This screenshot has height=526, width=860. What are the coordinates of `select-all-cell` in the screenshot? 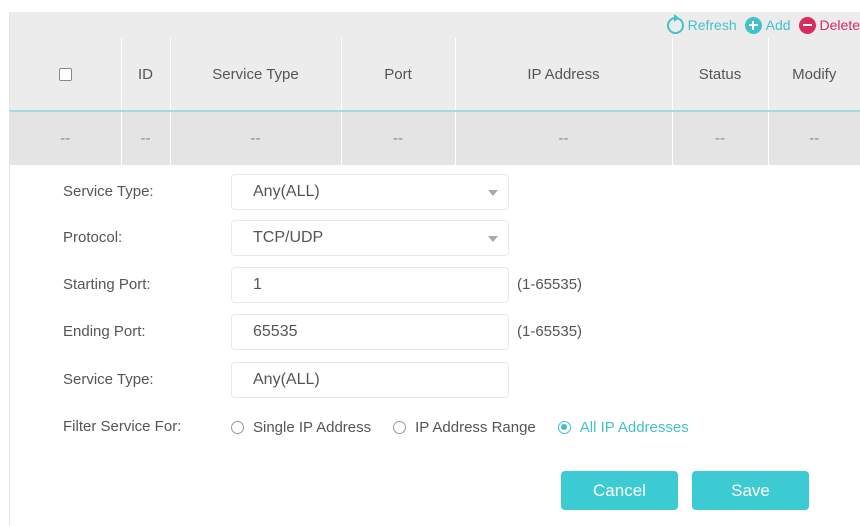 It's located at (66, 75).